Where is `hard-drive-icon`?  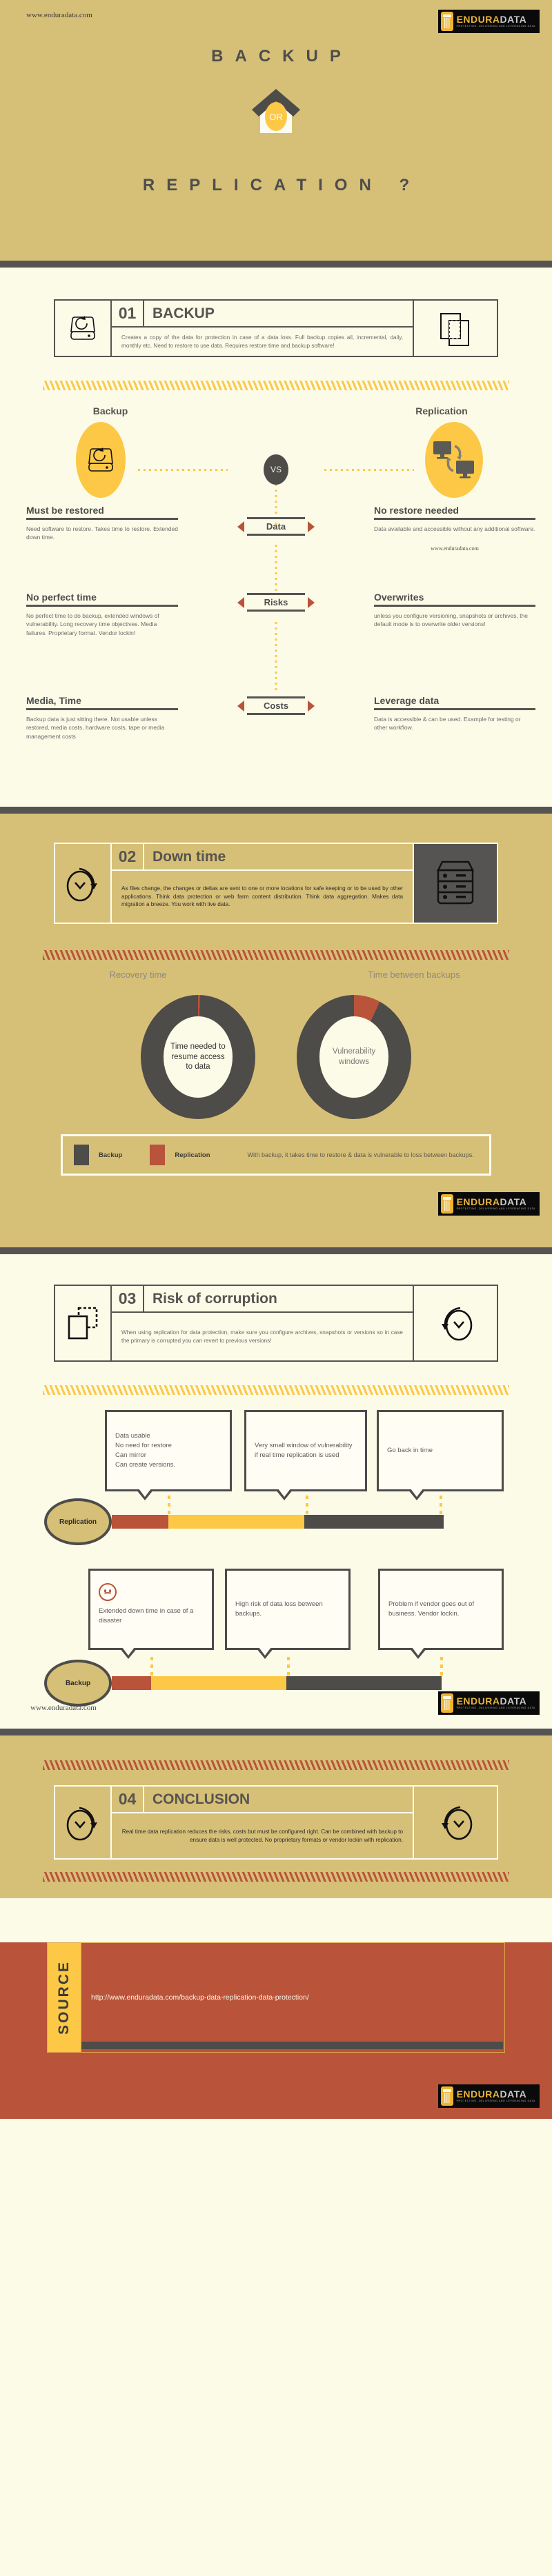
hard-drive-icon is located at coordinates (100, 459).